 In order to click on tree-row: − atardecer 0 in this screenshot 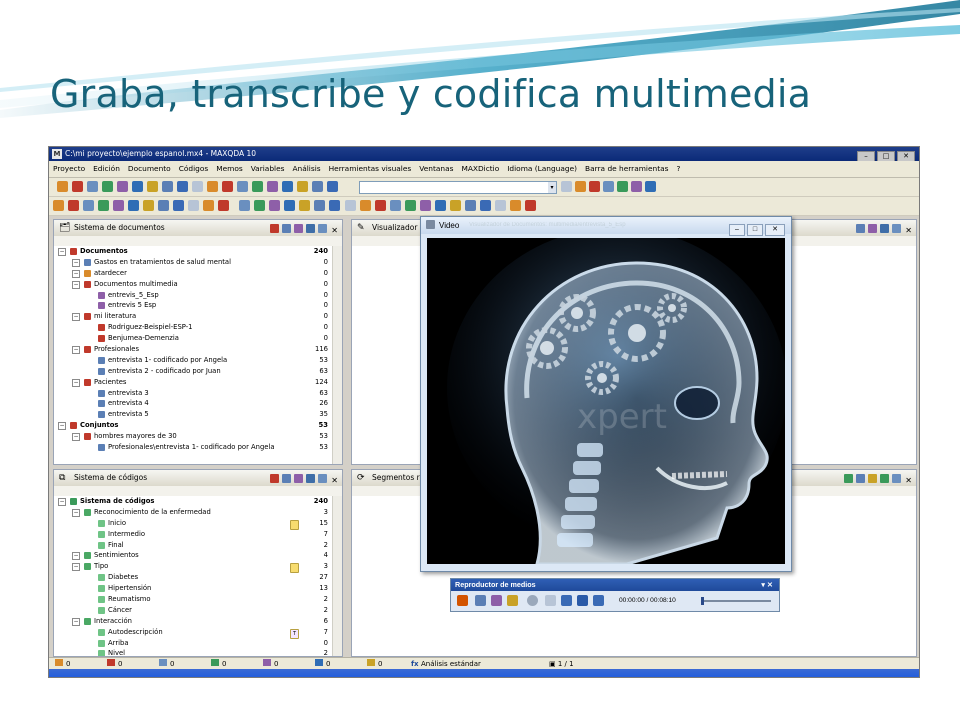, I will do `click(193, 273)`.